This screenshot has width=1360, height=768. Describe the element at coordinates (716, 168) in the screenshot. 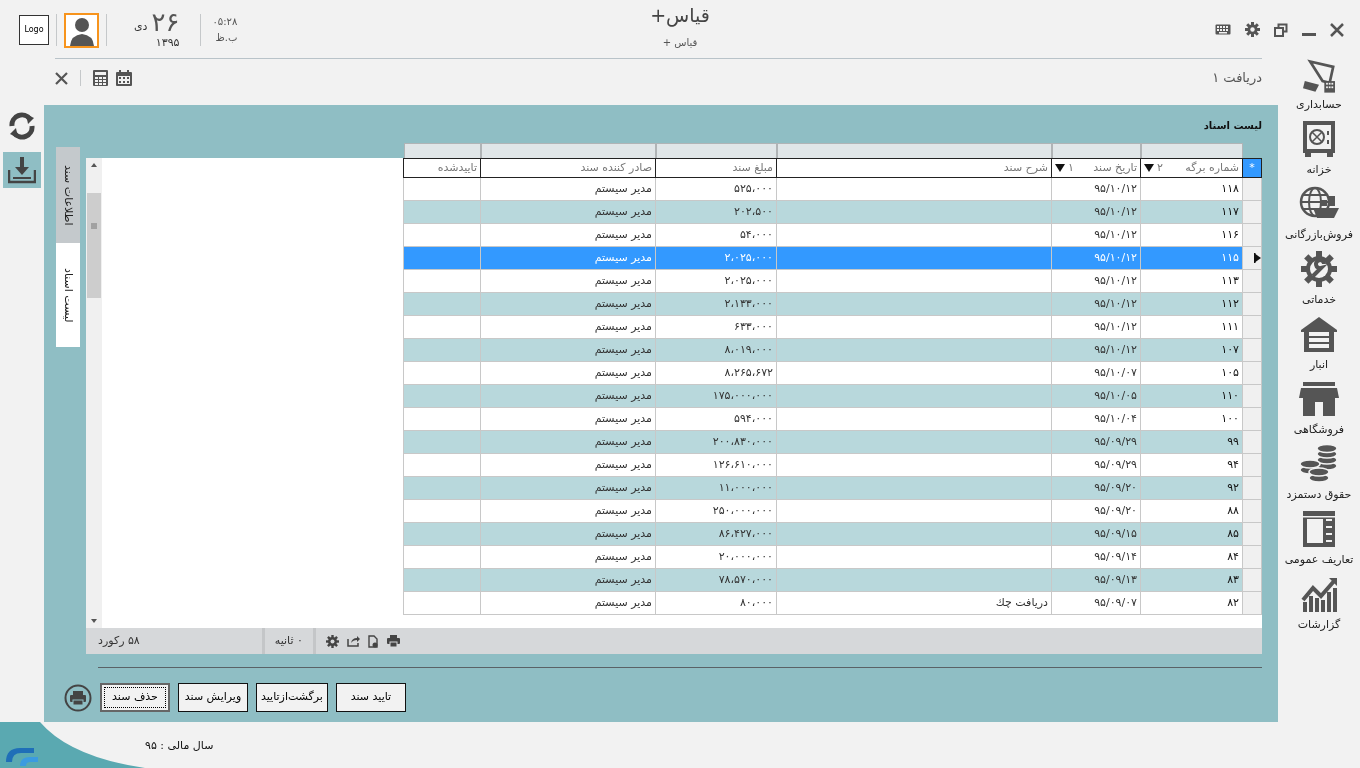

I see `column-header: مبلغ سند` at that location.